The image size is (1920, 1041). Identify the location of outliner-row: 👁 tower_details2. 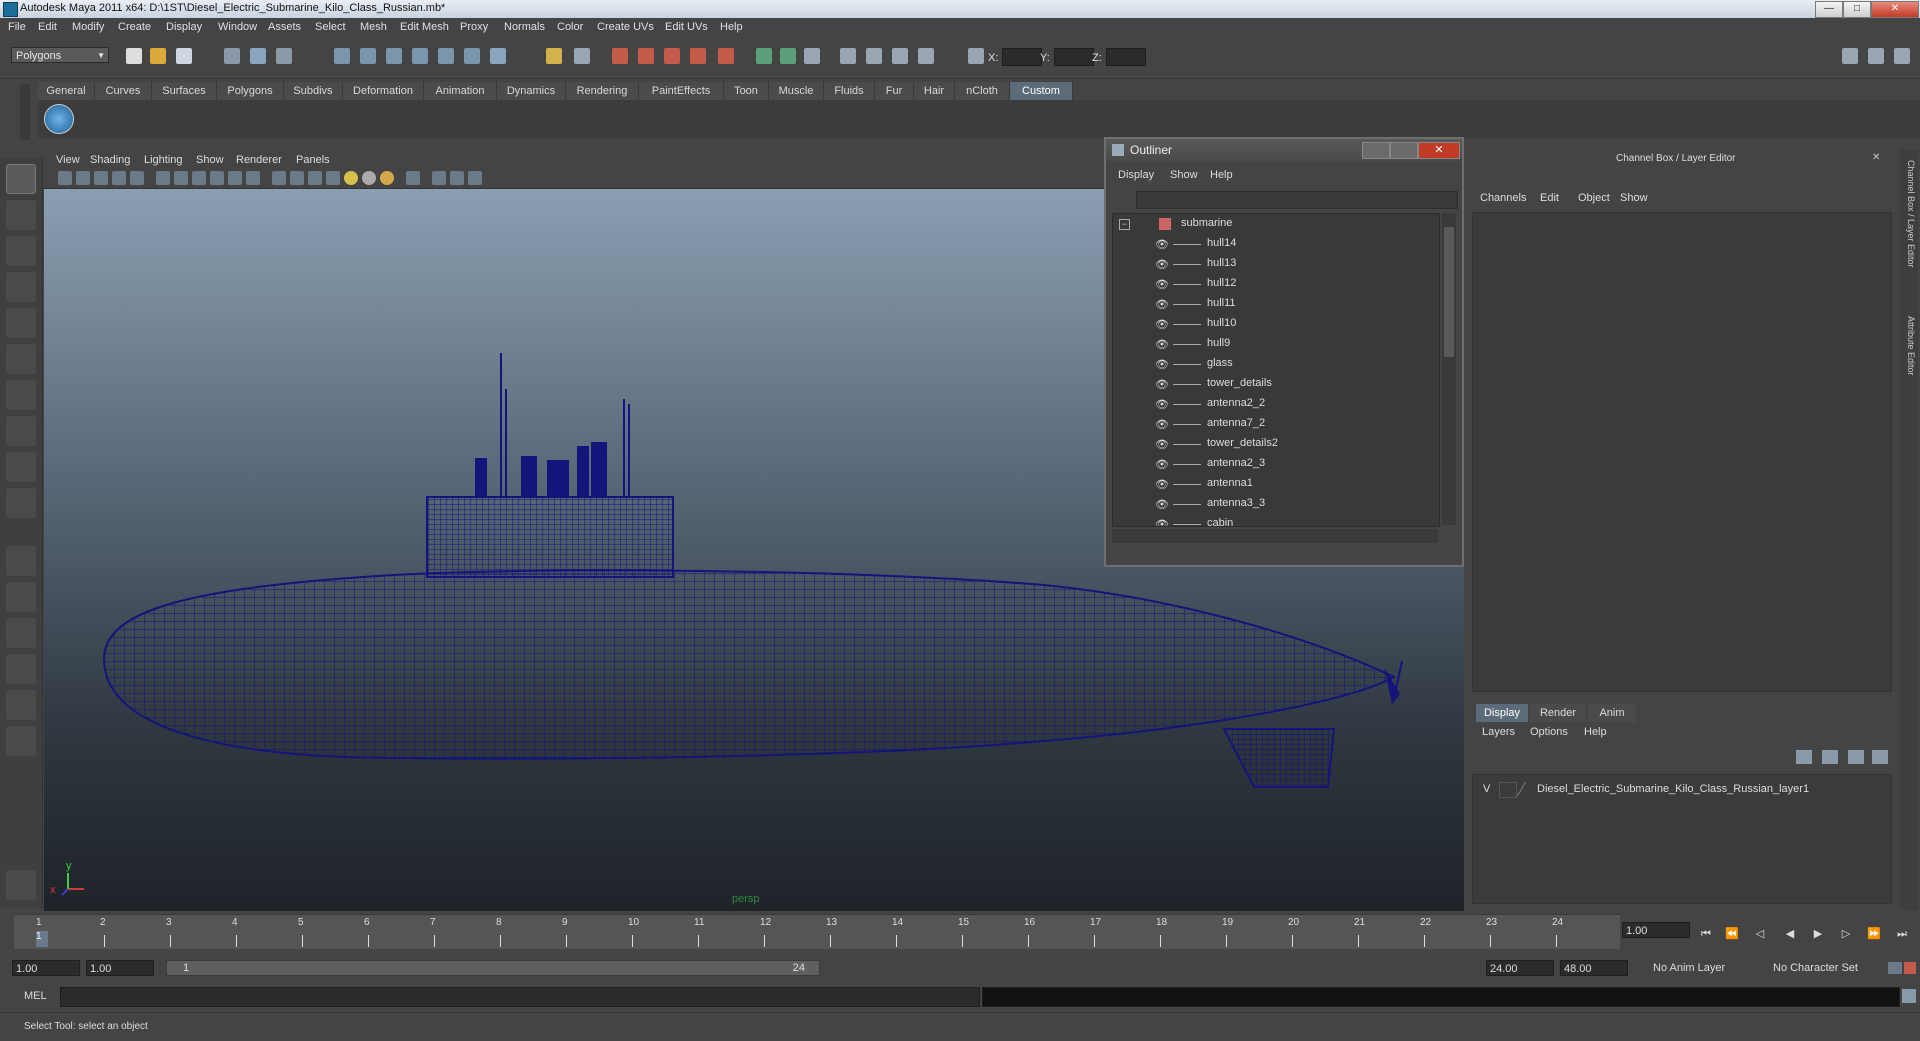
(1276, 444).